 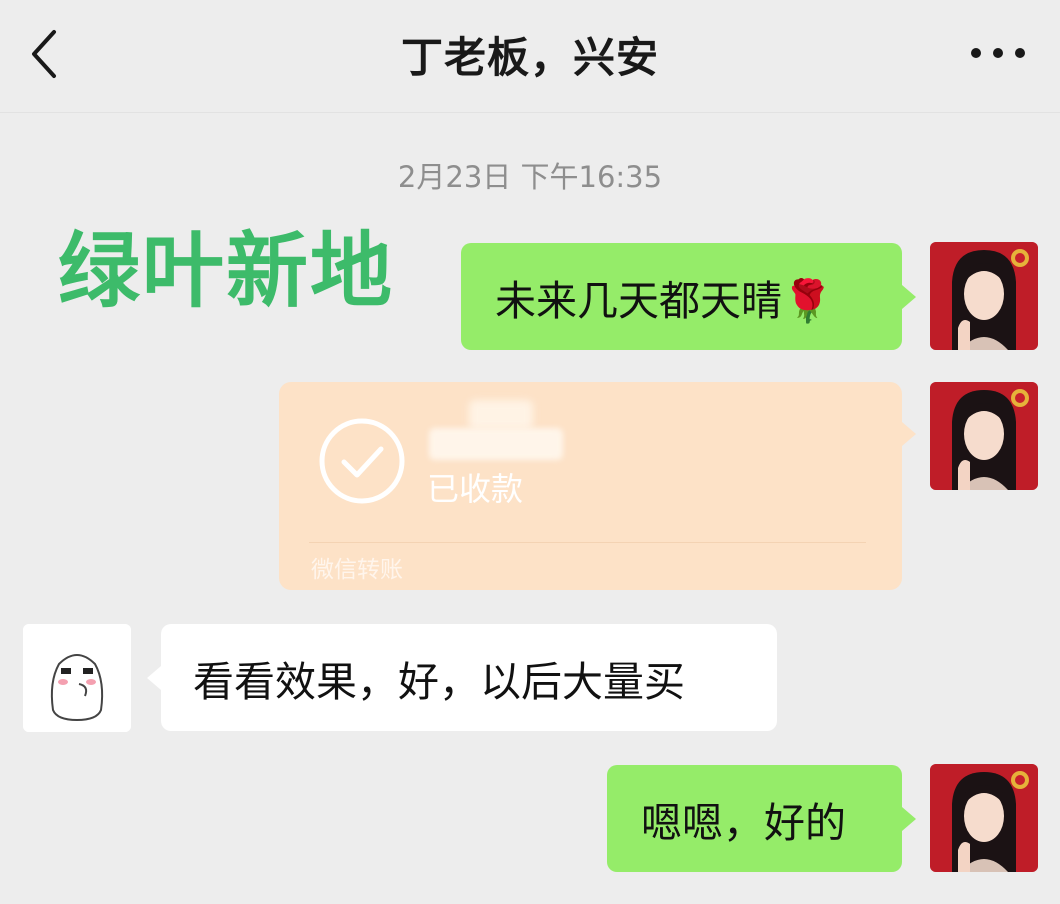 I want to click on more-dots-icon, so click(x=998, y=53).